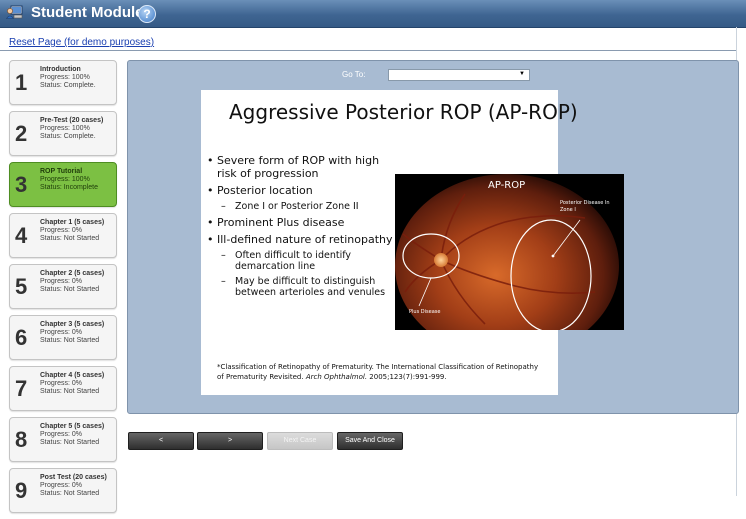 The height and width of the screenshot is (519, 746). Describe the element at coordinates (507, 185) in the screenshot. I see `image-caption: AP-ROP` at that location.